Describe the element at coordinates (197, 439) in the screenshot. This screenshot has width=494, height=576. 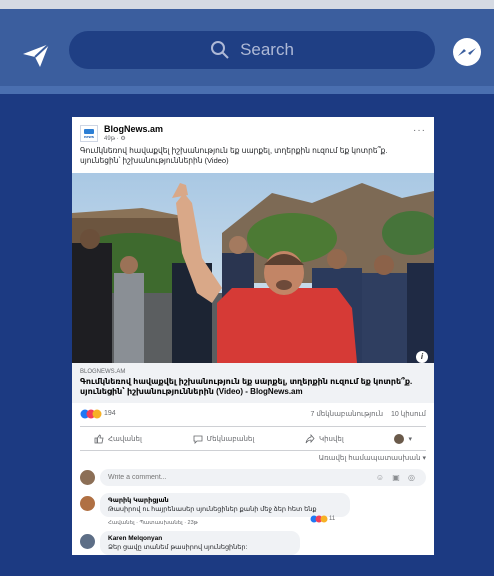
I see `comment-icon` at that location.